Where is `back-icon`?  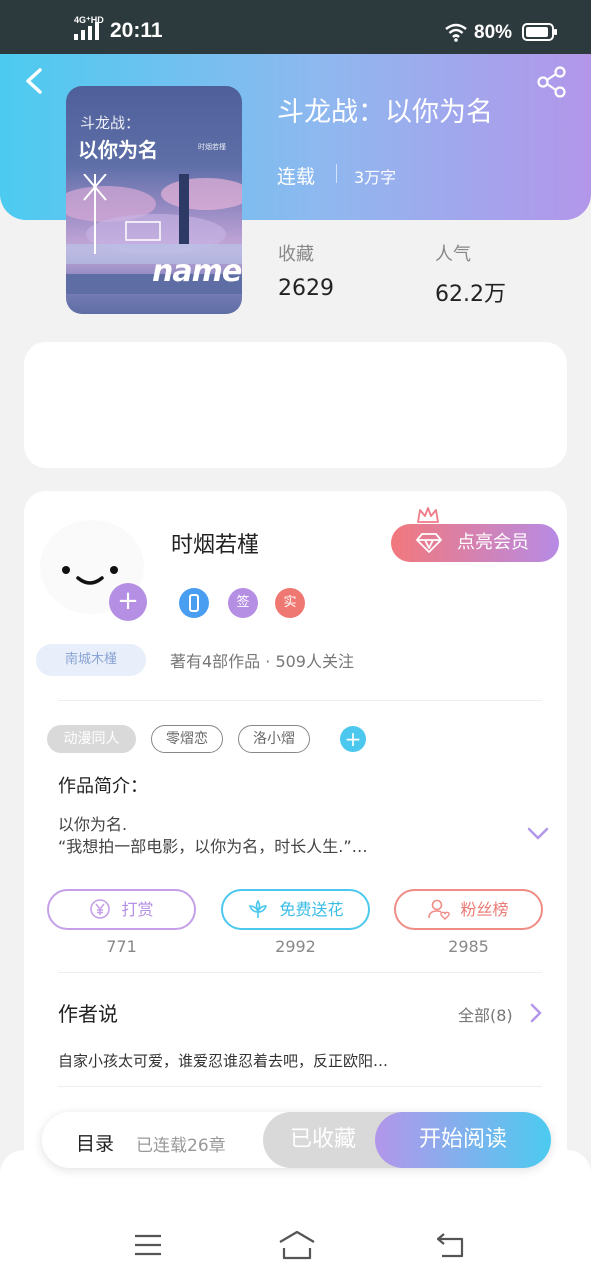 back-icon is located at coordinates (451, 1245).